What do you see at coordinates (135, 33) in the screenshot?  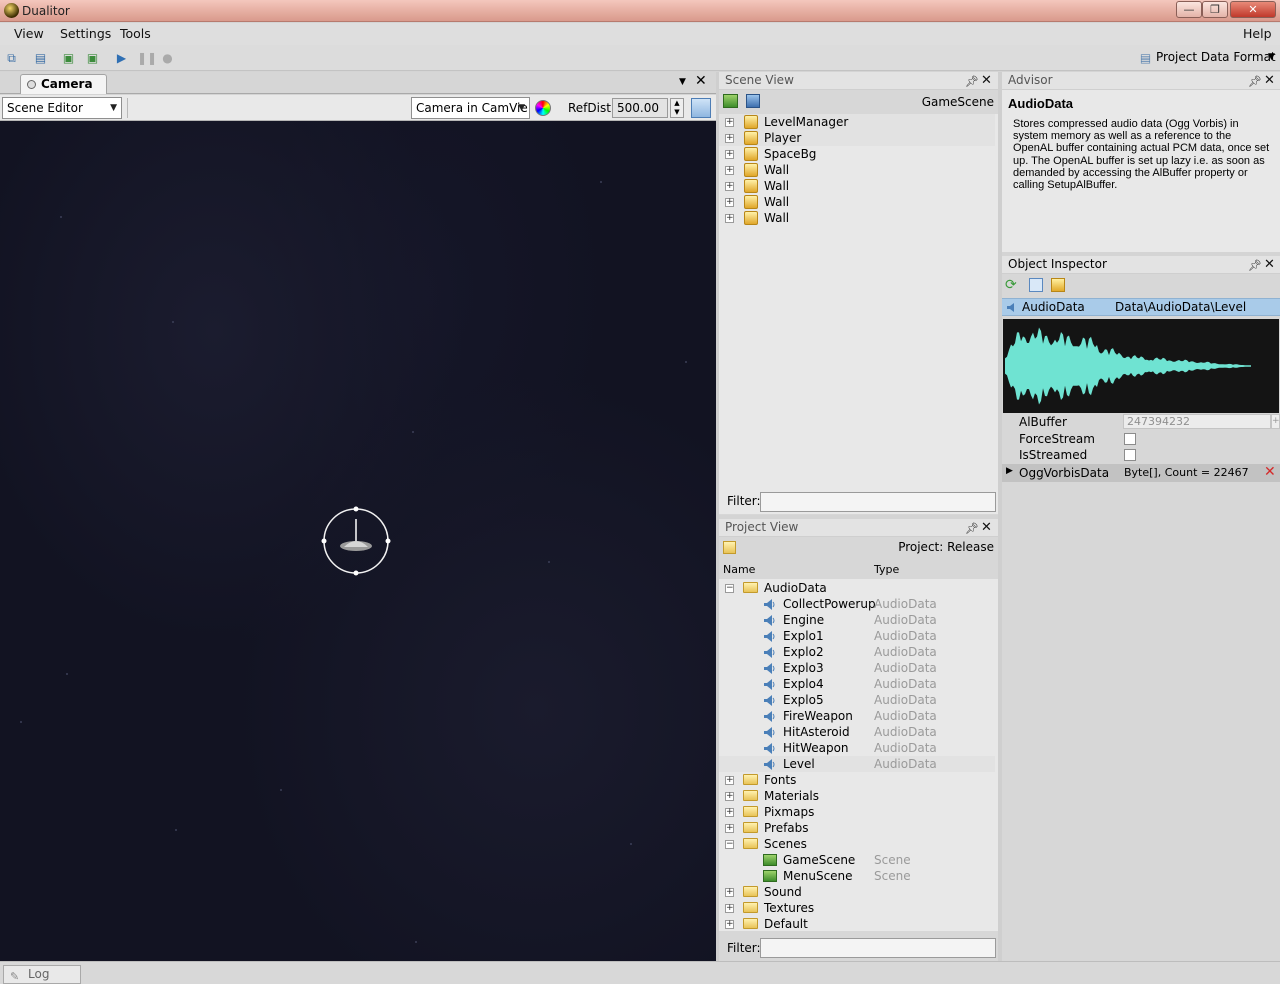 I see `menu-tools: Tools` at bounding box center [135, 33].